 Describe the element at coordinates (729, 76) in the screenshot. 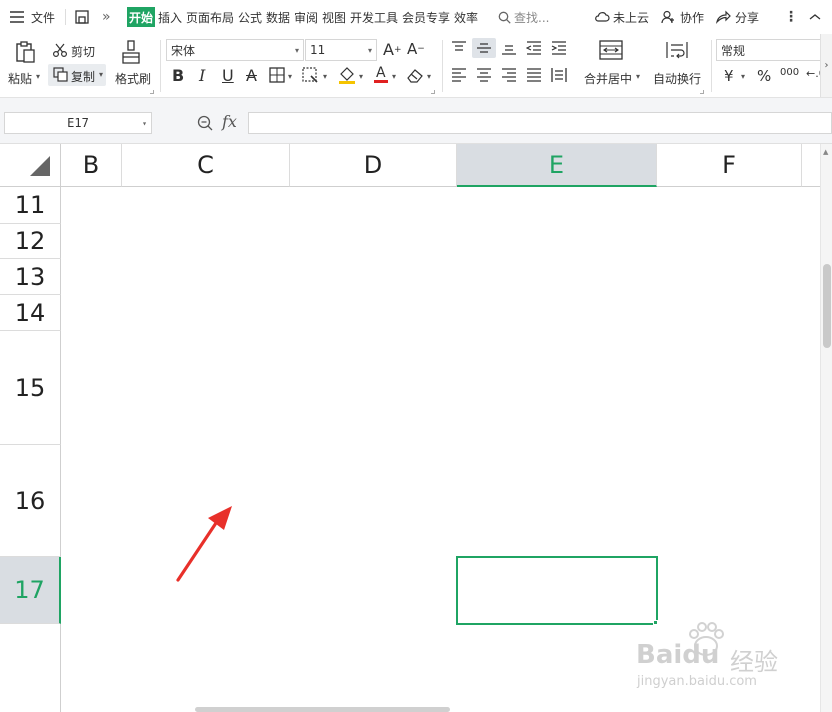

I see `currency-button: ¥` at that location.